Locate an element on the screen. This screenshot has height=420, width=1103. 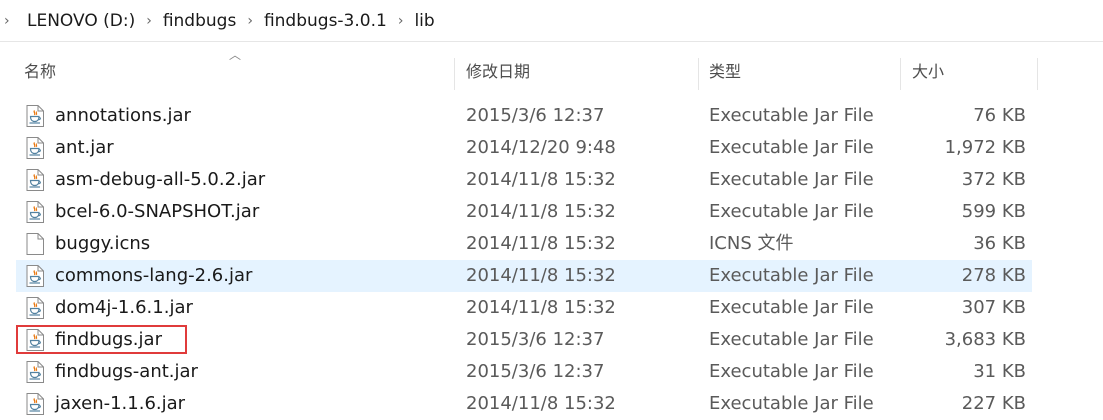
breadcrumb-item-findbugs: findbugs is located at coordinates (200, 21).